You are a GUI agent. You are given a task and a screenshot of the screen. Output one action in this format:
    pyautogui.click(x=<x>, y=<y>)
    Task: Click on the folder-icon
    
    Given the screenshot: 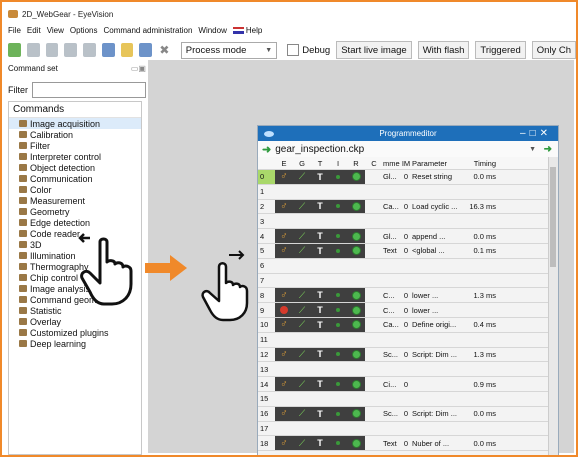 What is the action you would take?
    pyautogui.click(x=127, y=50)
    